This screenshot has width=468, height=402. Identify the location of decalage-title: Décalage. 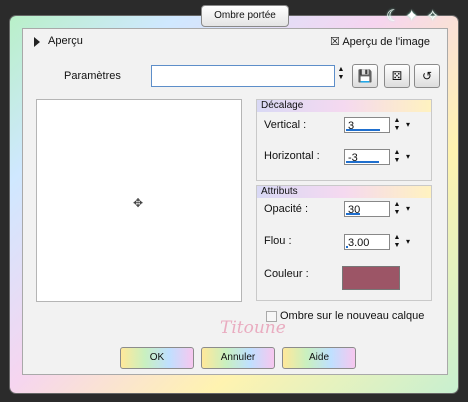
(344, 106).